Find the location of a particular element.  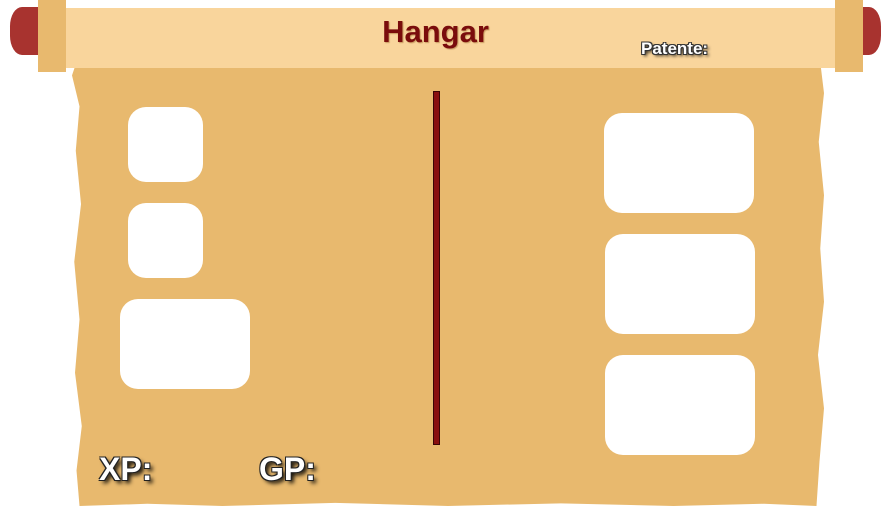

page-title: Hangar is located at coordinates (435, 31).